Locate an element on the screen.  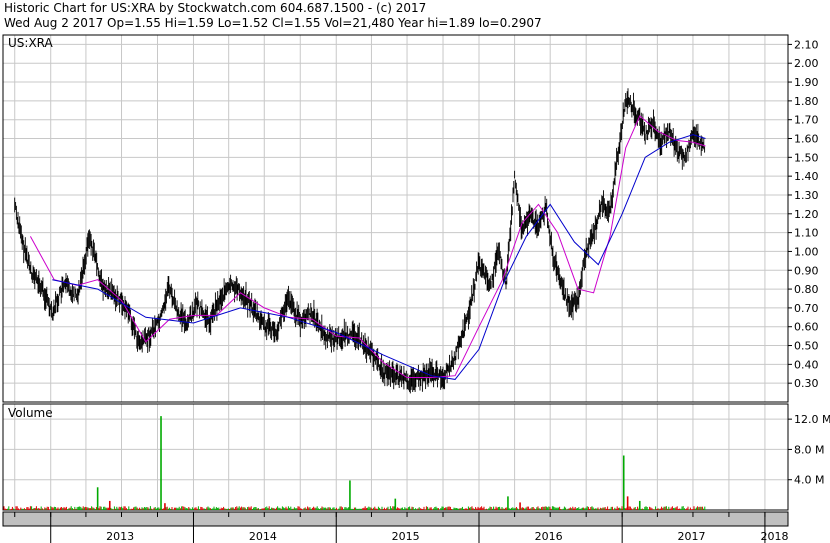
price-tick-label: 0.60 is located at coordinates (806, 327).